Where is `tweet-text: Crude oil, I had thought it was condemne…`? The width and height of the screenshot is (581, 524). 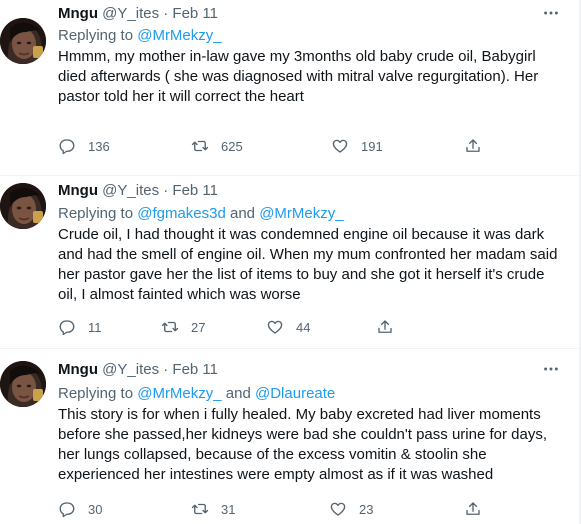
tweet-text: Crude oil, I had thought it was condemne… is located at coordinates (308, 265).